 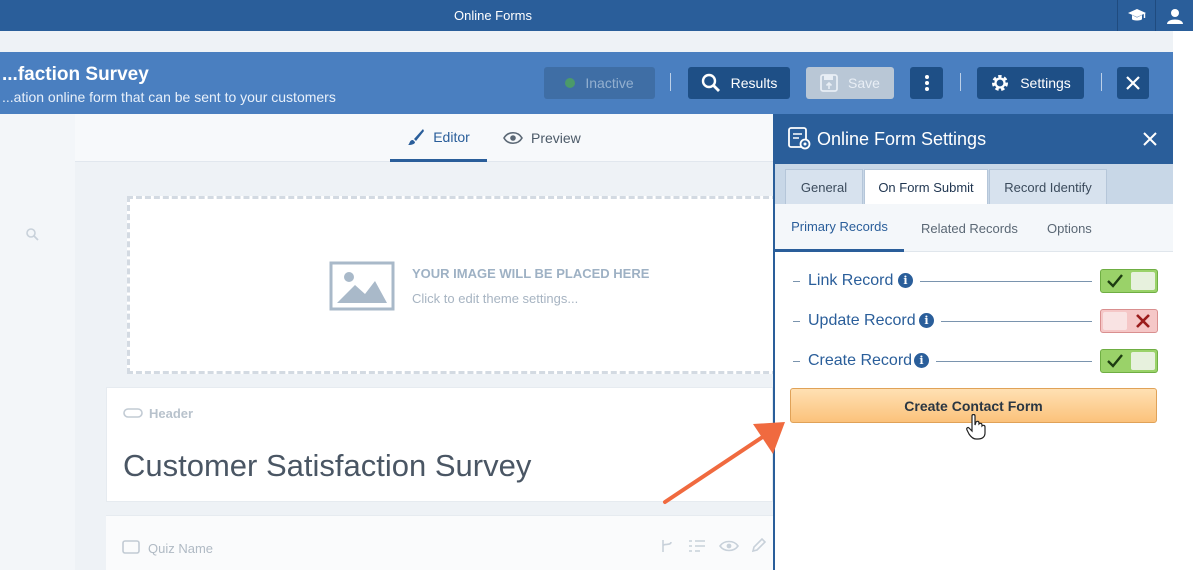 What do you see at coordinates (451, 136) in the screenshot?
I see `tab-editor-label: Editor` at bounding box center [451, 136].